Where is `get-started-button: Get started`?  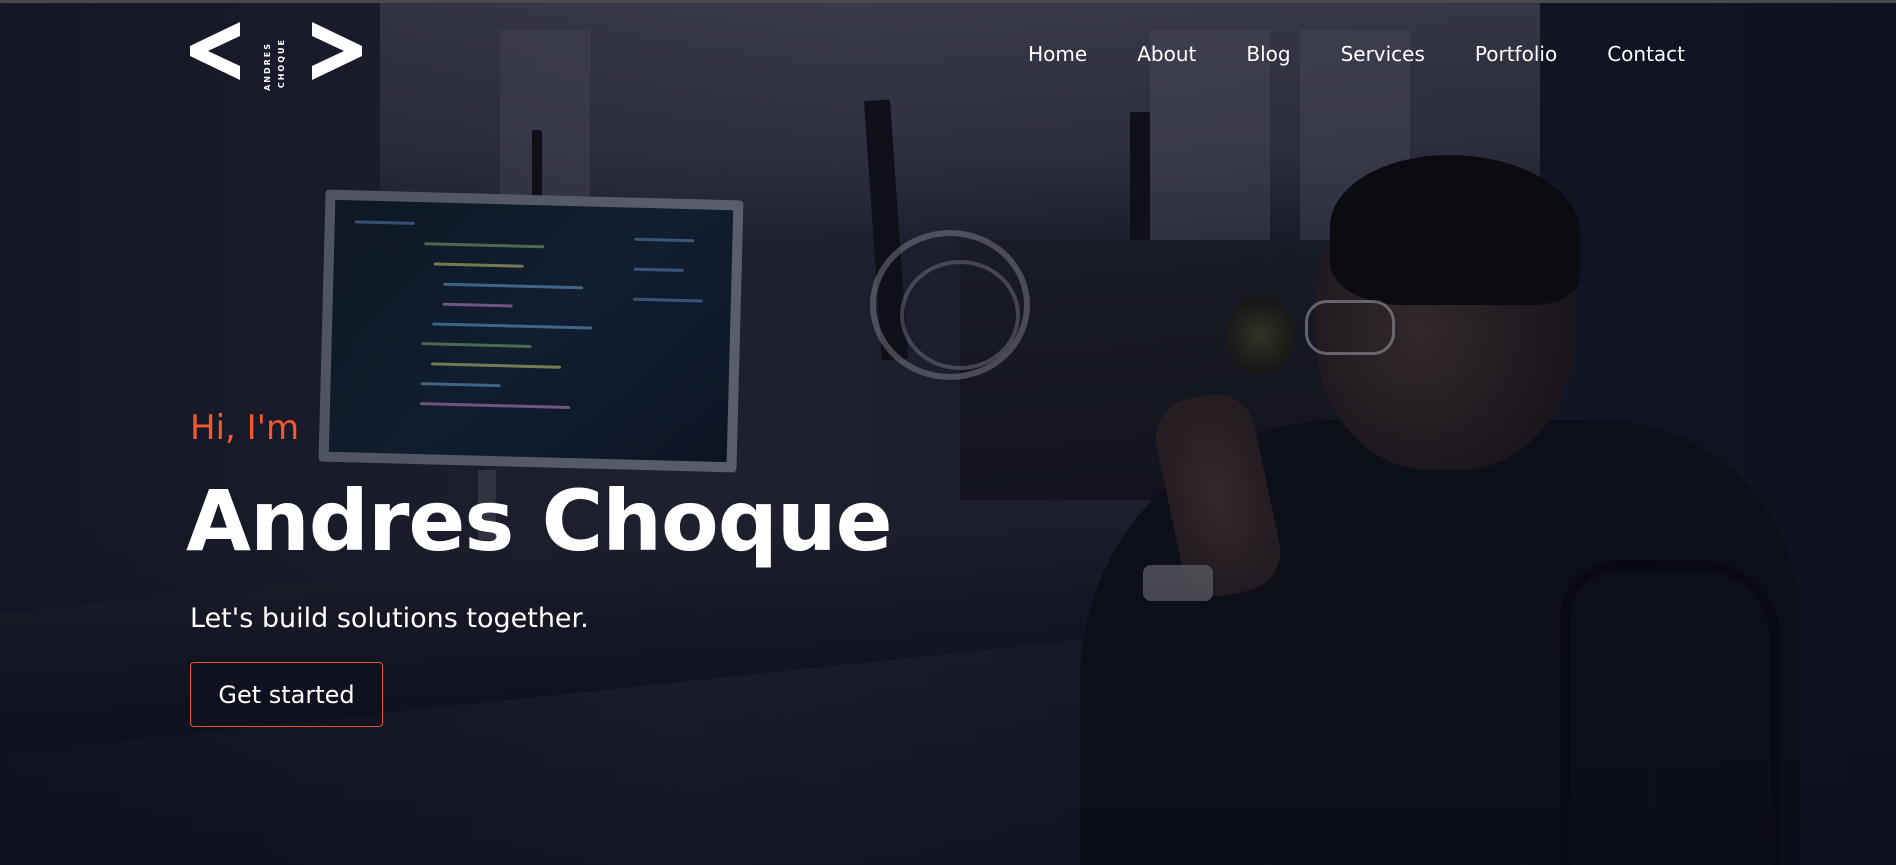
get-started-button: Get started is located at coordinates (286, 694).